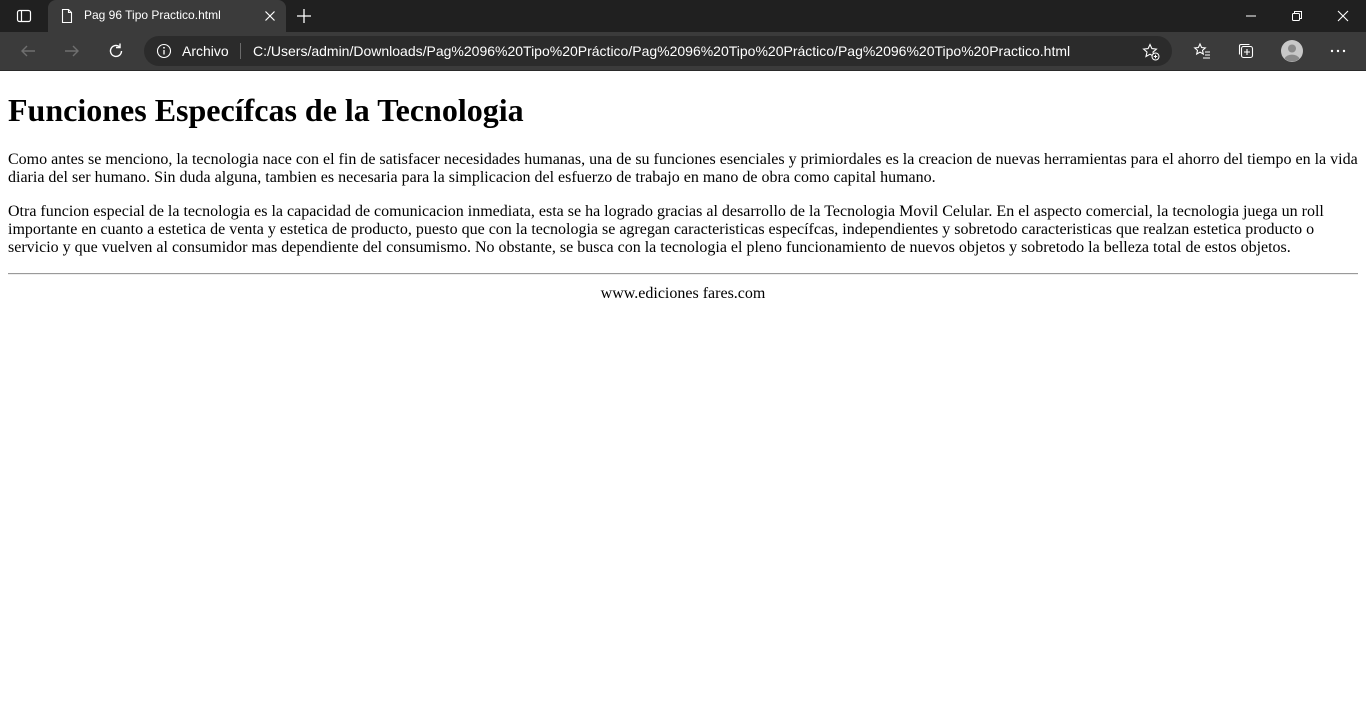 The image size is (1366, 728). I want to click on page-icon, so click(67, 16).